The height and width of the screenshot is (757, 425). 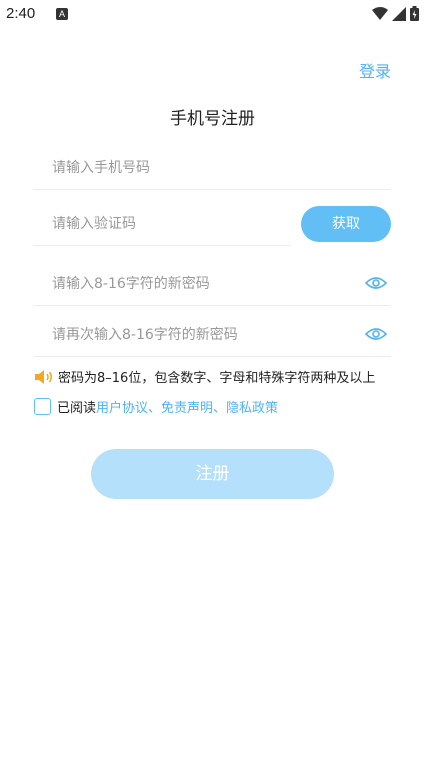 I want to click on signal-icon, so click(x=399, y=13).